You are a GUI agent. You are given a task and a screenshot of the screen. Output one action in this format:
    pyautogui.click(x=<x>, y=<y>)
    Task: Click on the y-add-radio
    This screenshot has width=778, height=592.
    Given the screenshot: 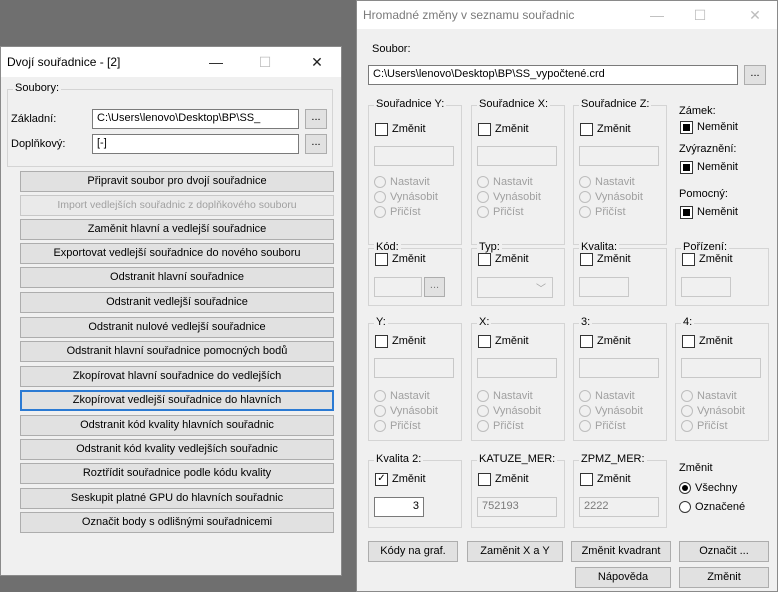 What is the action you would take?
    pyautogui.click(x=380, y=212)
    